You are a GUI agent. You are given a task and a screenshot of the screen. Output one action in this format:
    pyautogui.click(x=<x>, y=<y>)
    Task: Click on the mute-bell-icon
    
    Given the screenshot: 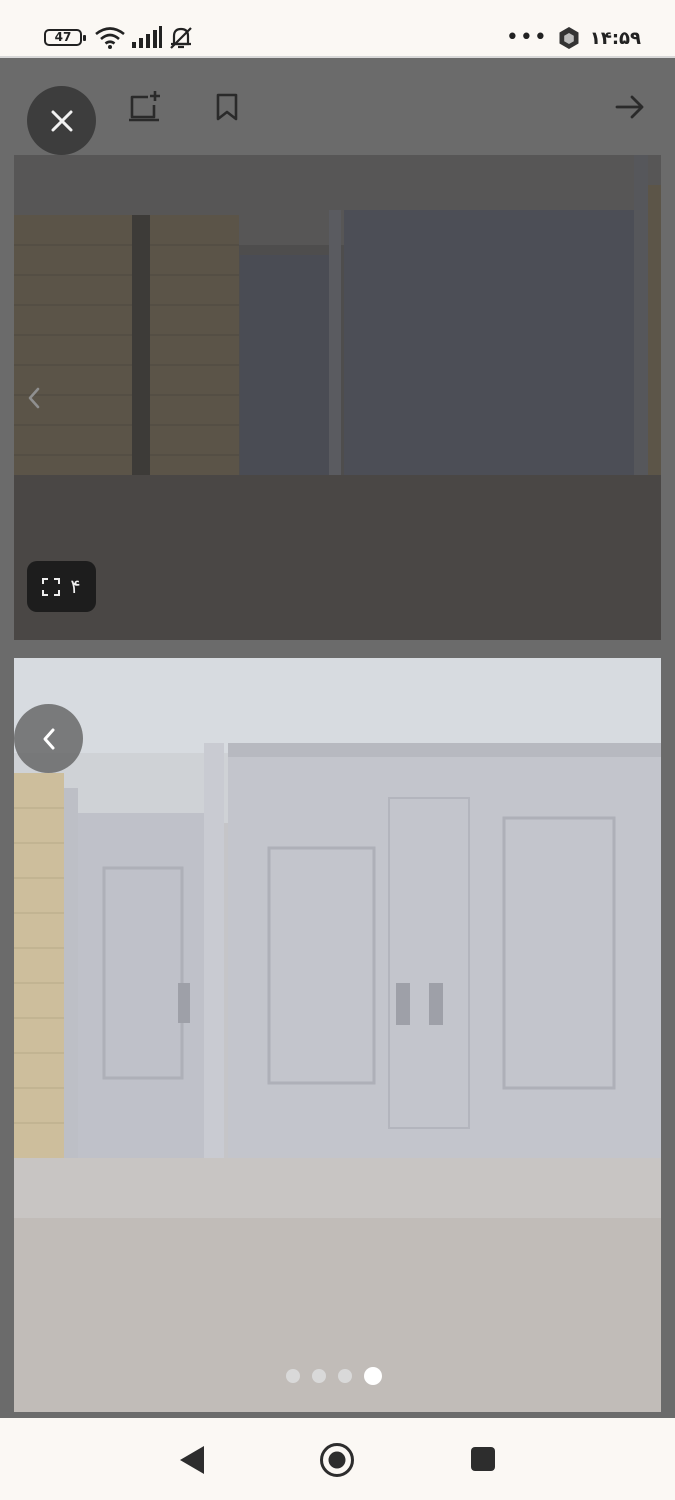 What is the action you would take?
    pyautogui.click(x=181, y=38)
    